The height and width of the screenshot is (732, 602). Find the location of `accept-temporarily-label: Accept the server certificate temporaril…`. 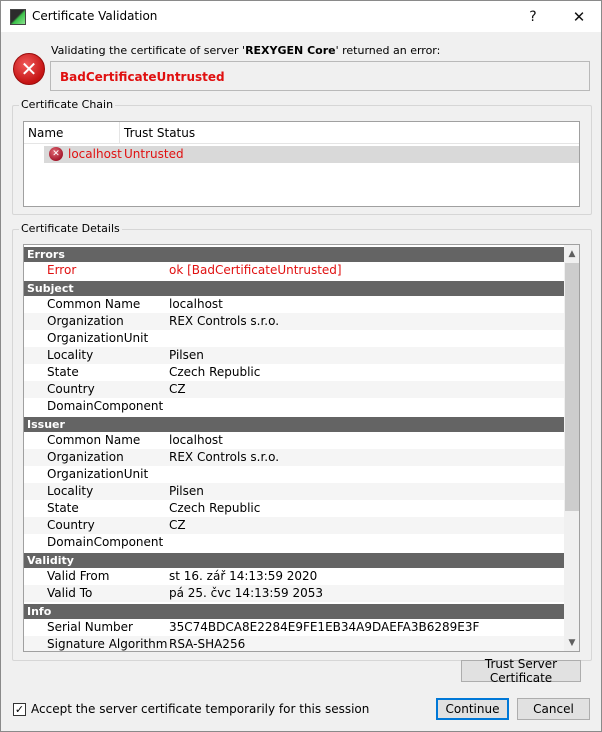

accept-temporarily-label: Accept the server certificate temporaril… is located at coordinates (200, 709).